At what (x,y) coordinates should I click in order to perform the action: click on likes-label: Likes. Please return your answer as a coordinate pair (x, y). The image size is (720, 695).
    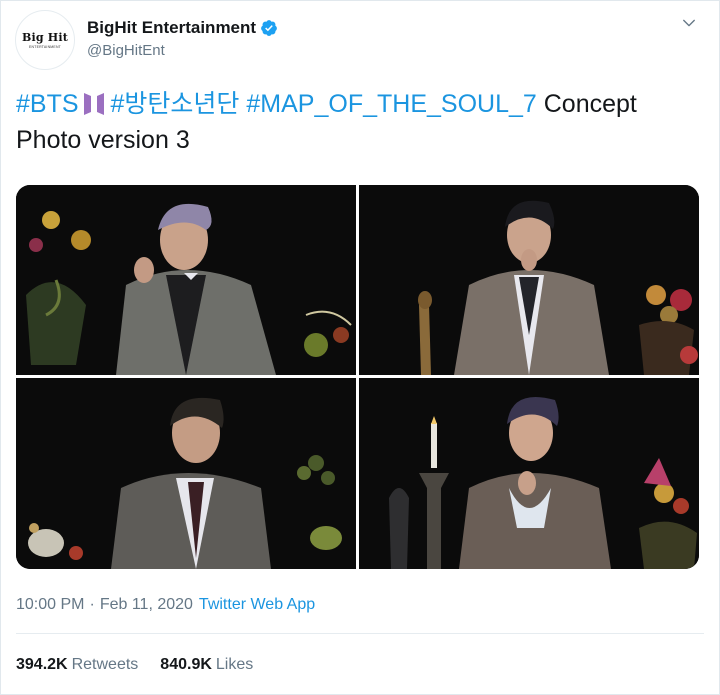
    Looking at the image, I should click on (234, 664).